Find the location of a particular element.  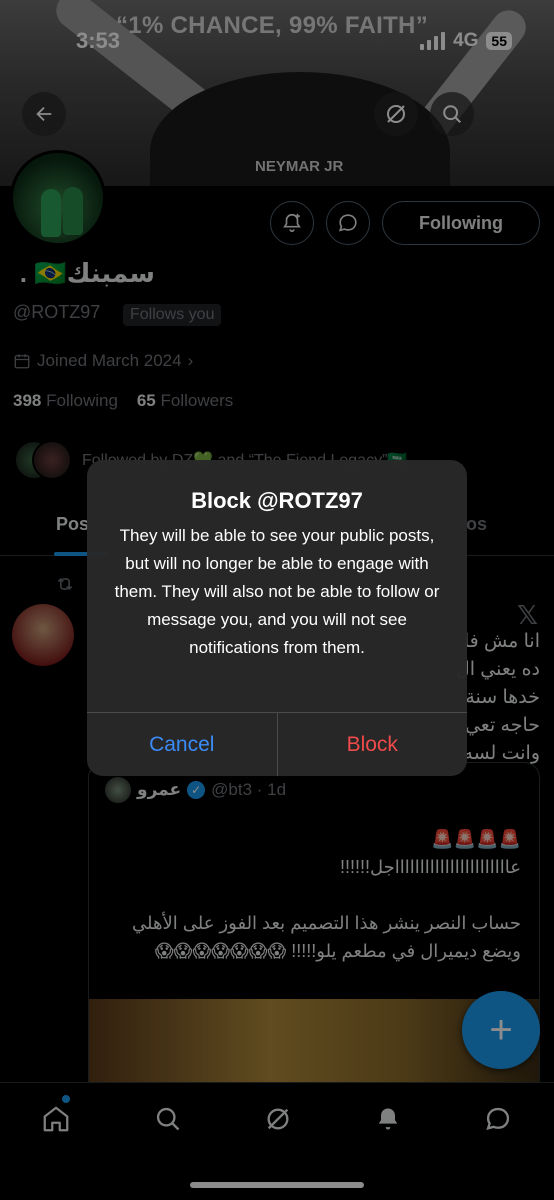

dialog-title: Block @ROTZ97 is located at coordinates (277, 500).